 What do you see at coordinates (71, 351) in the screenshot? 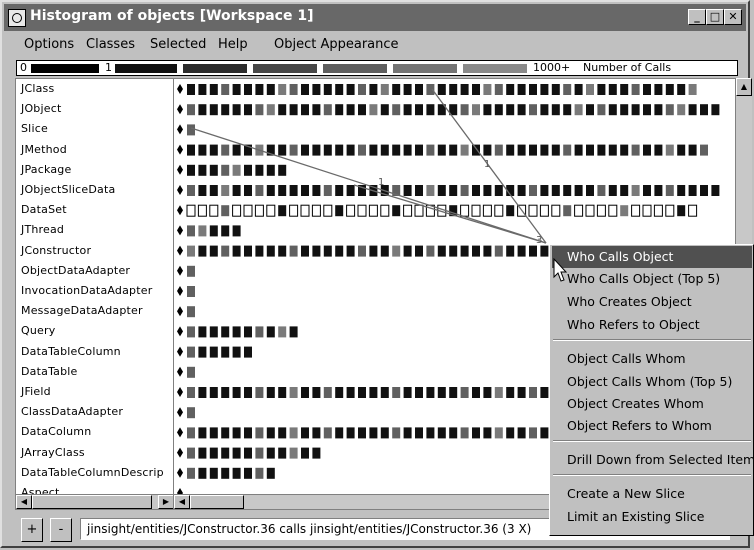
I see `class-list-item: DataTableColumn` at bounding box center [71, 351].